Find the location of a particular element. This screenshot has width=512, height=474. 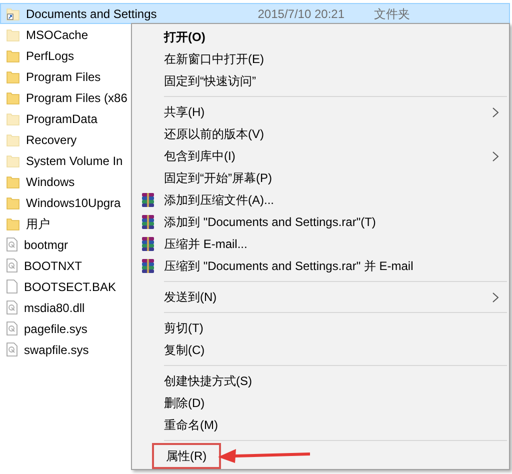

file-name: ProgramData is located at coordinates (62, 119).